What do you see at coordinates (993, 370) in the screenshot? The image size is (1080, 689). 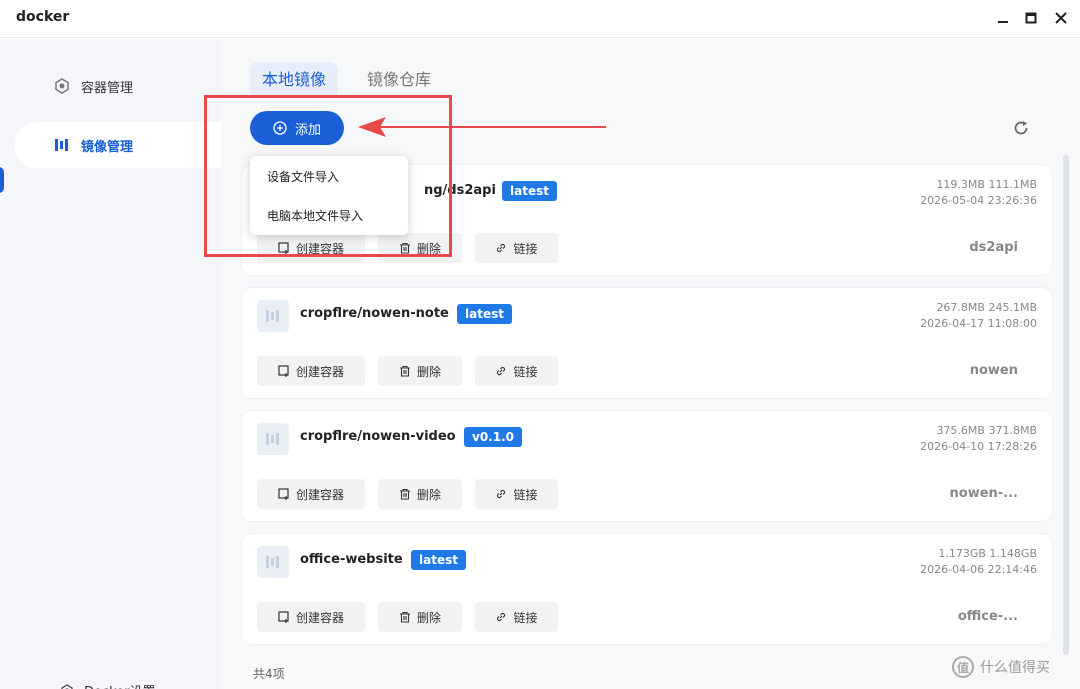 I see `container-short-name: nowen` at bounding box center [993, 370].